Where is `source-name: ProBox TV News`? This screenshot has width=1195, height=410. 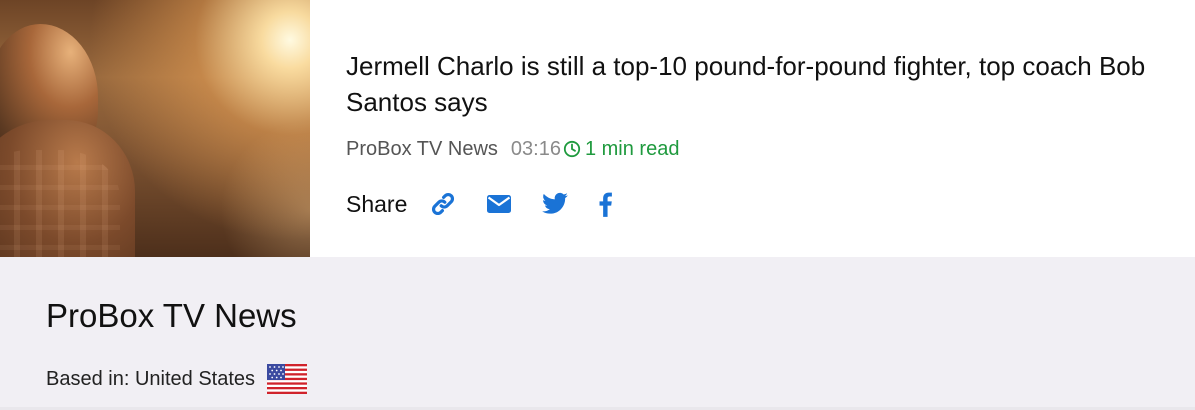 source-name: ProBox TV News is located at coordinates (171, 316).